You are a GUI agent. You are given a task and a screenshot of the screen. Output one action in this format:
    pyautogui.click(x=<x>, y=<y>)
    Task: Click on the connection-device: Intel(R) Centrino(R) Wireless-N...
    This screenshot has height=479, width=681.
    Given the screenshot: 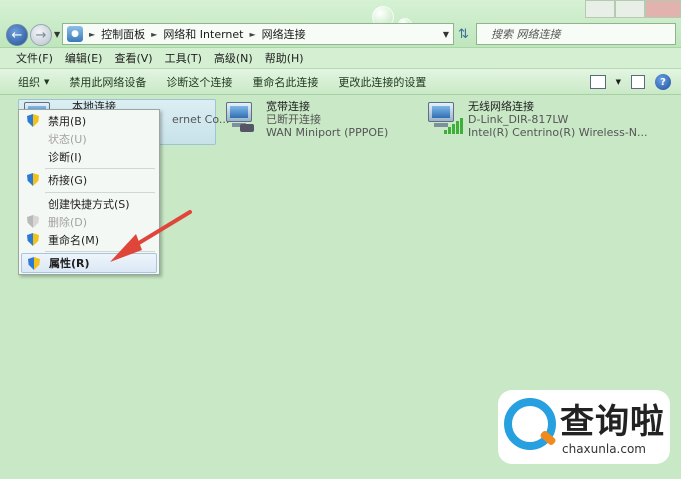 What is the action you would take?
    pyautogui.click(x=558, y=132)
    